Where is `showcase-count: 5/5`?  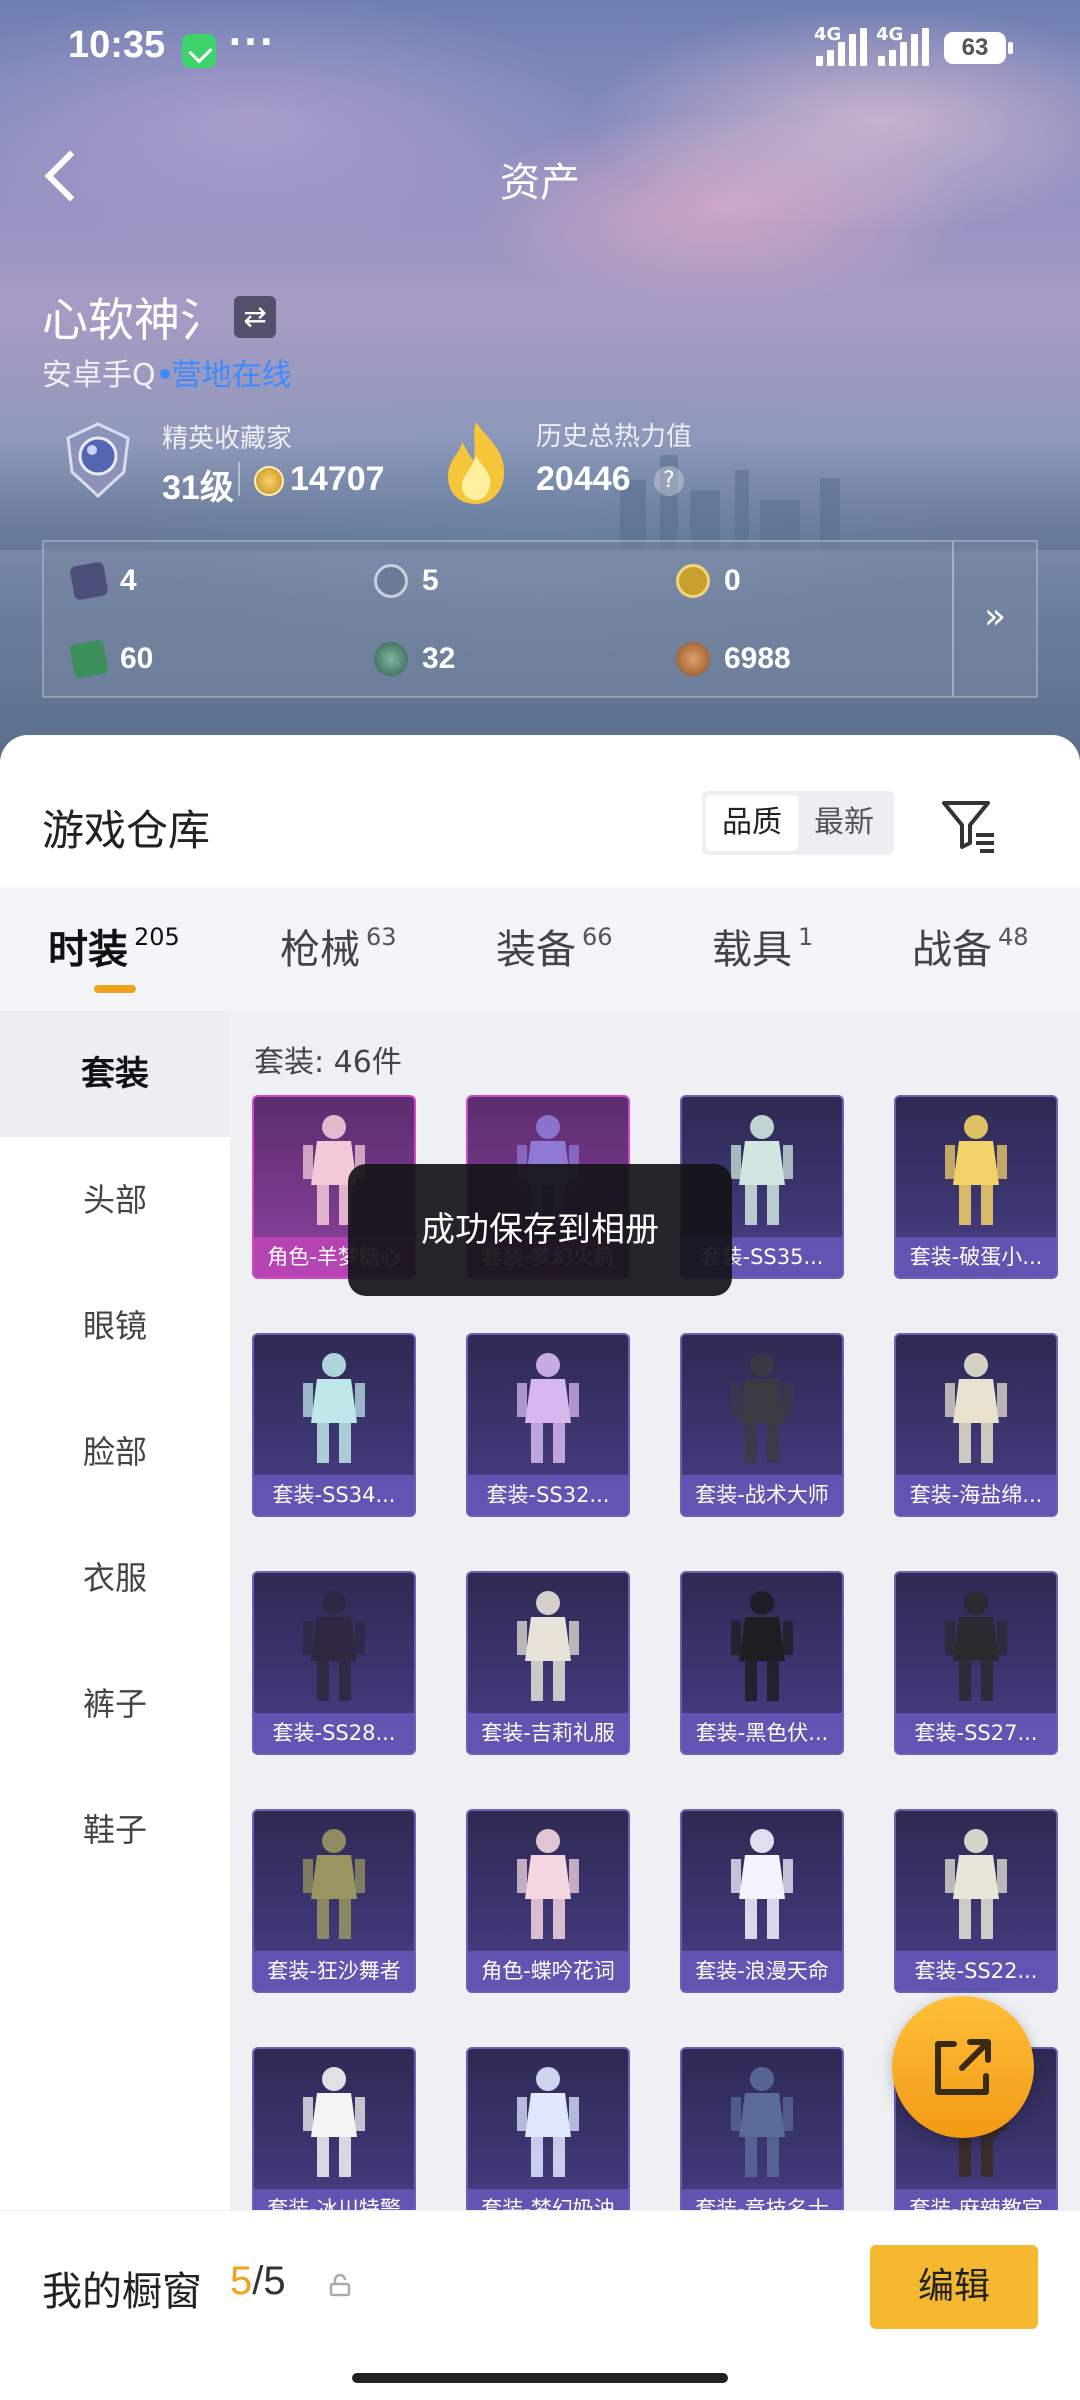 showcase-count: 5/5 is located at coordinates (258, 2281).